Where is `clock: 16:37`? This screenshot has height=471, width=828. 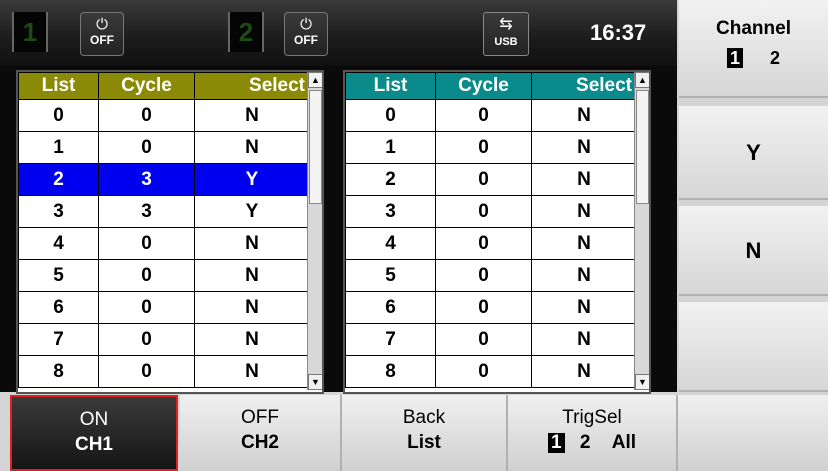 clock: 16:37 is located at coordinates (618, 32).